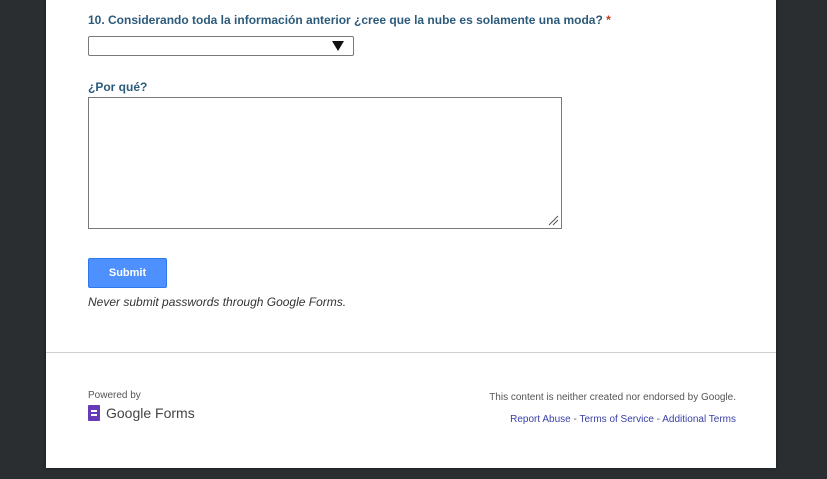 Image resolution: width=827 pixels, height=479 pixels. I want to click on footer-divider, so click(411, 352).